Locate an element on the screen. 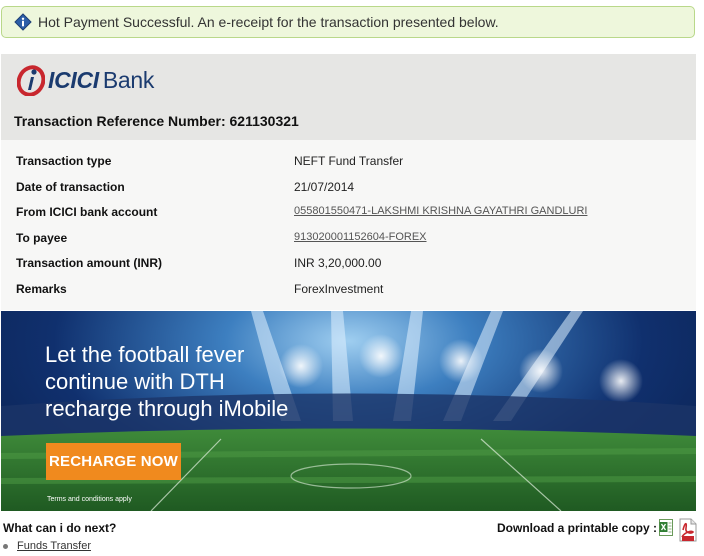 Image resolution: width=704 pixels, height=556 pixels. detail-value: 21/07/2014 is located at coordinates (324, 186).